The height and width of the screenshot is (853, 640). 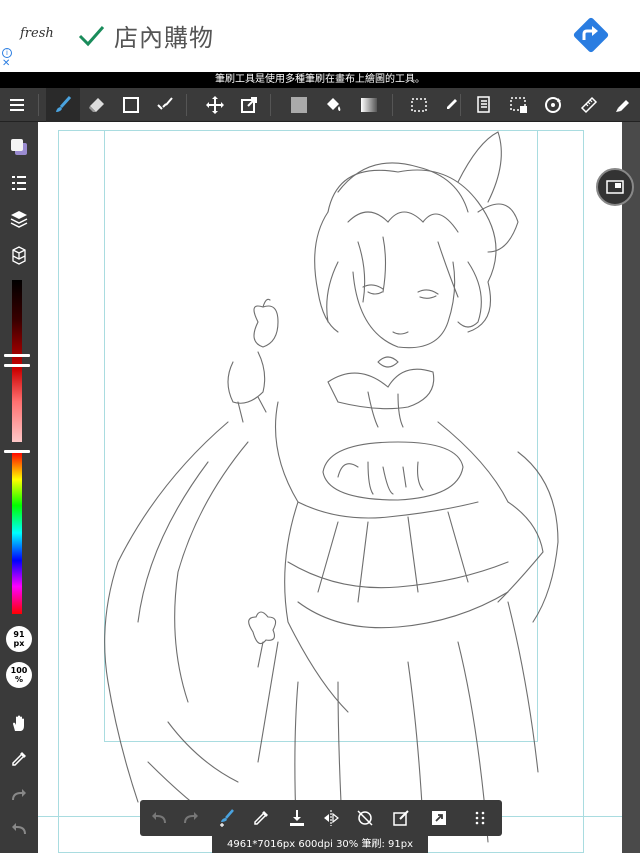 I want to click on undo-button, so click(x=159, y=818).